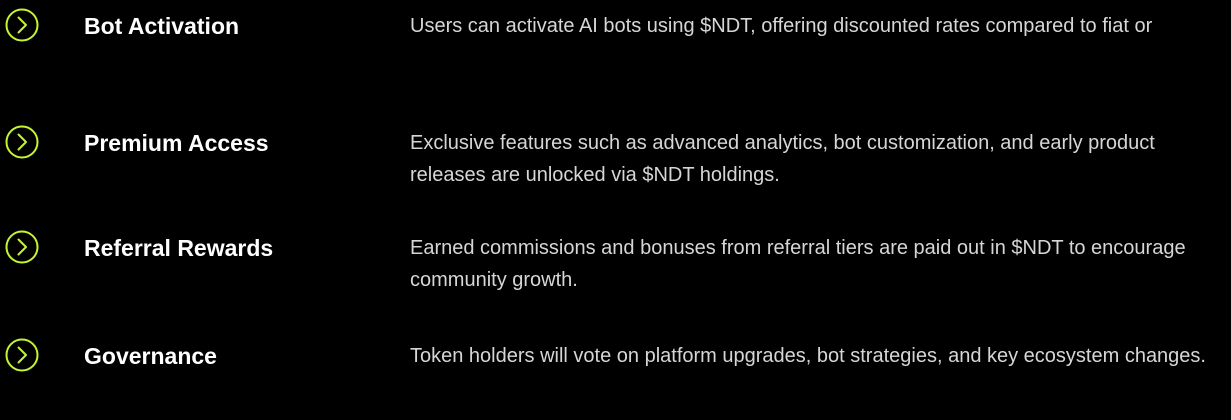 Image resolution: width=1231 pixels, height=420 pixels. I want to click on feature-title: Bot Activation, so click(162, 26).